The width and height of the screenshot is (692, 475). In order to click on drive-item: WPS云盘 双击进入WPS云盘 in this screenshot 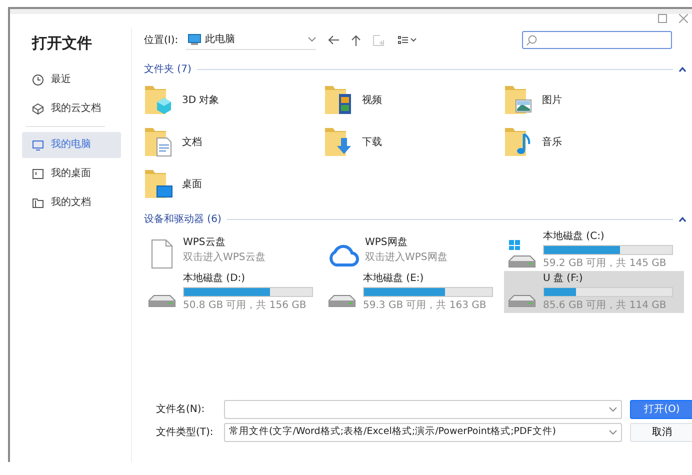, I will do `click(234, 250)`.